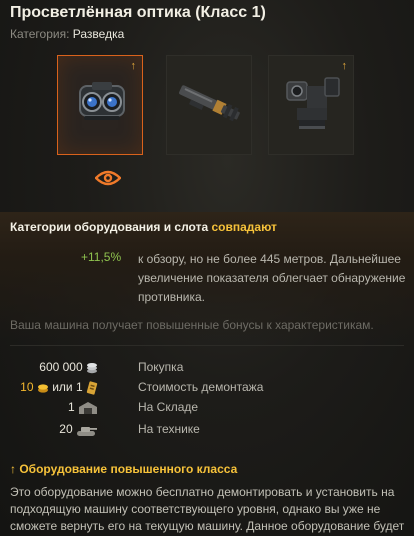 The height and width of the screenshot is (536, 414). What do you see at coordinates (207, 409) in the screenshot?
I see `stat-row-storage: 1 На Складе` at bounding box center [207, 409].